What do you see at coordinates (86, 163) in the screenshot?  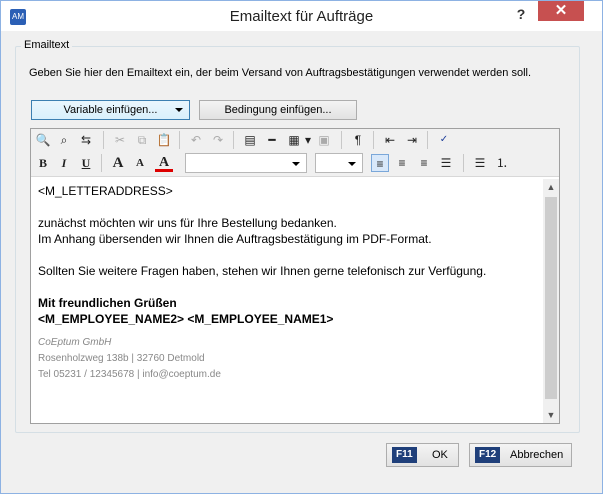 I see `underline-icon: U` at bounding box center [86, 163].